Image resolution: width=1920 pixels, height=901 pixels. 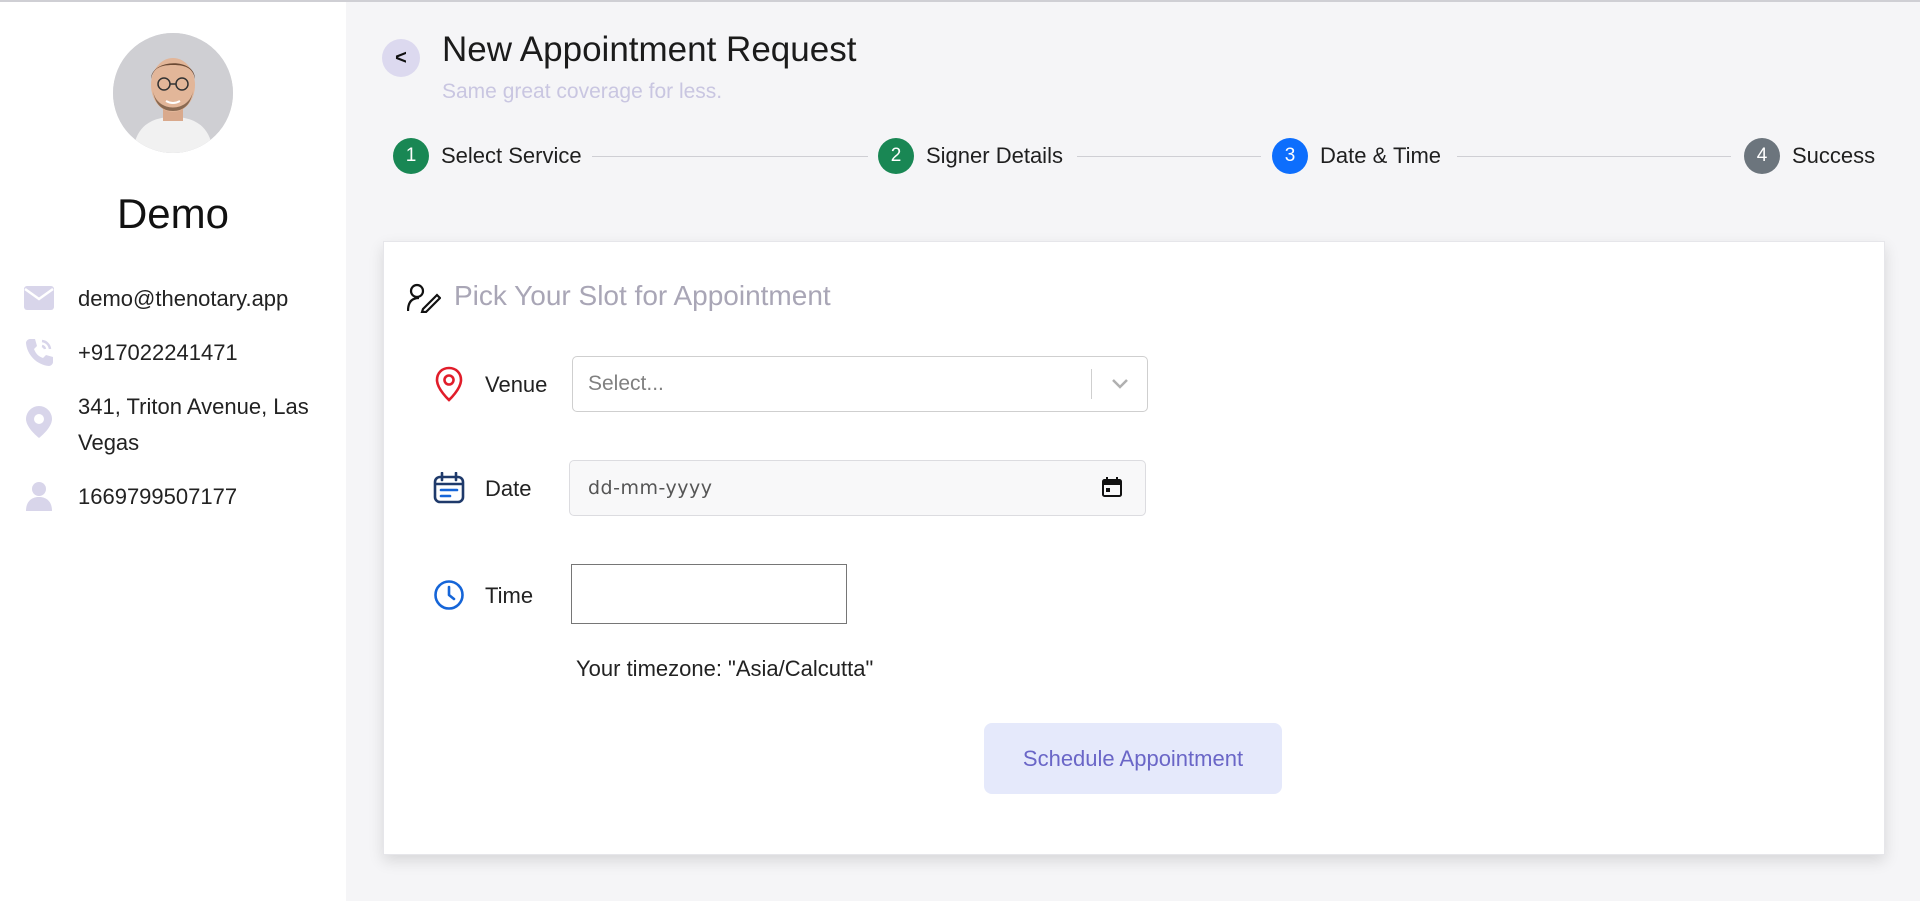 I want to click on profile-name: Demo, so click(x=173, y=213).